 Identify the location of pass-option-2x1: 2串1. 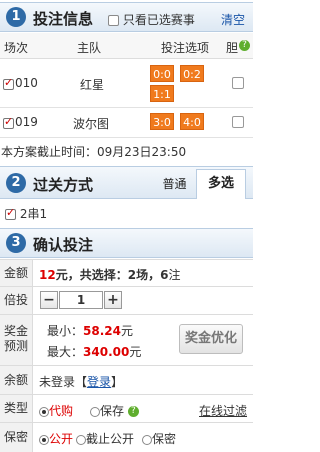
(26, 213).